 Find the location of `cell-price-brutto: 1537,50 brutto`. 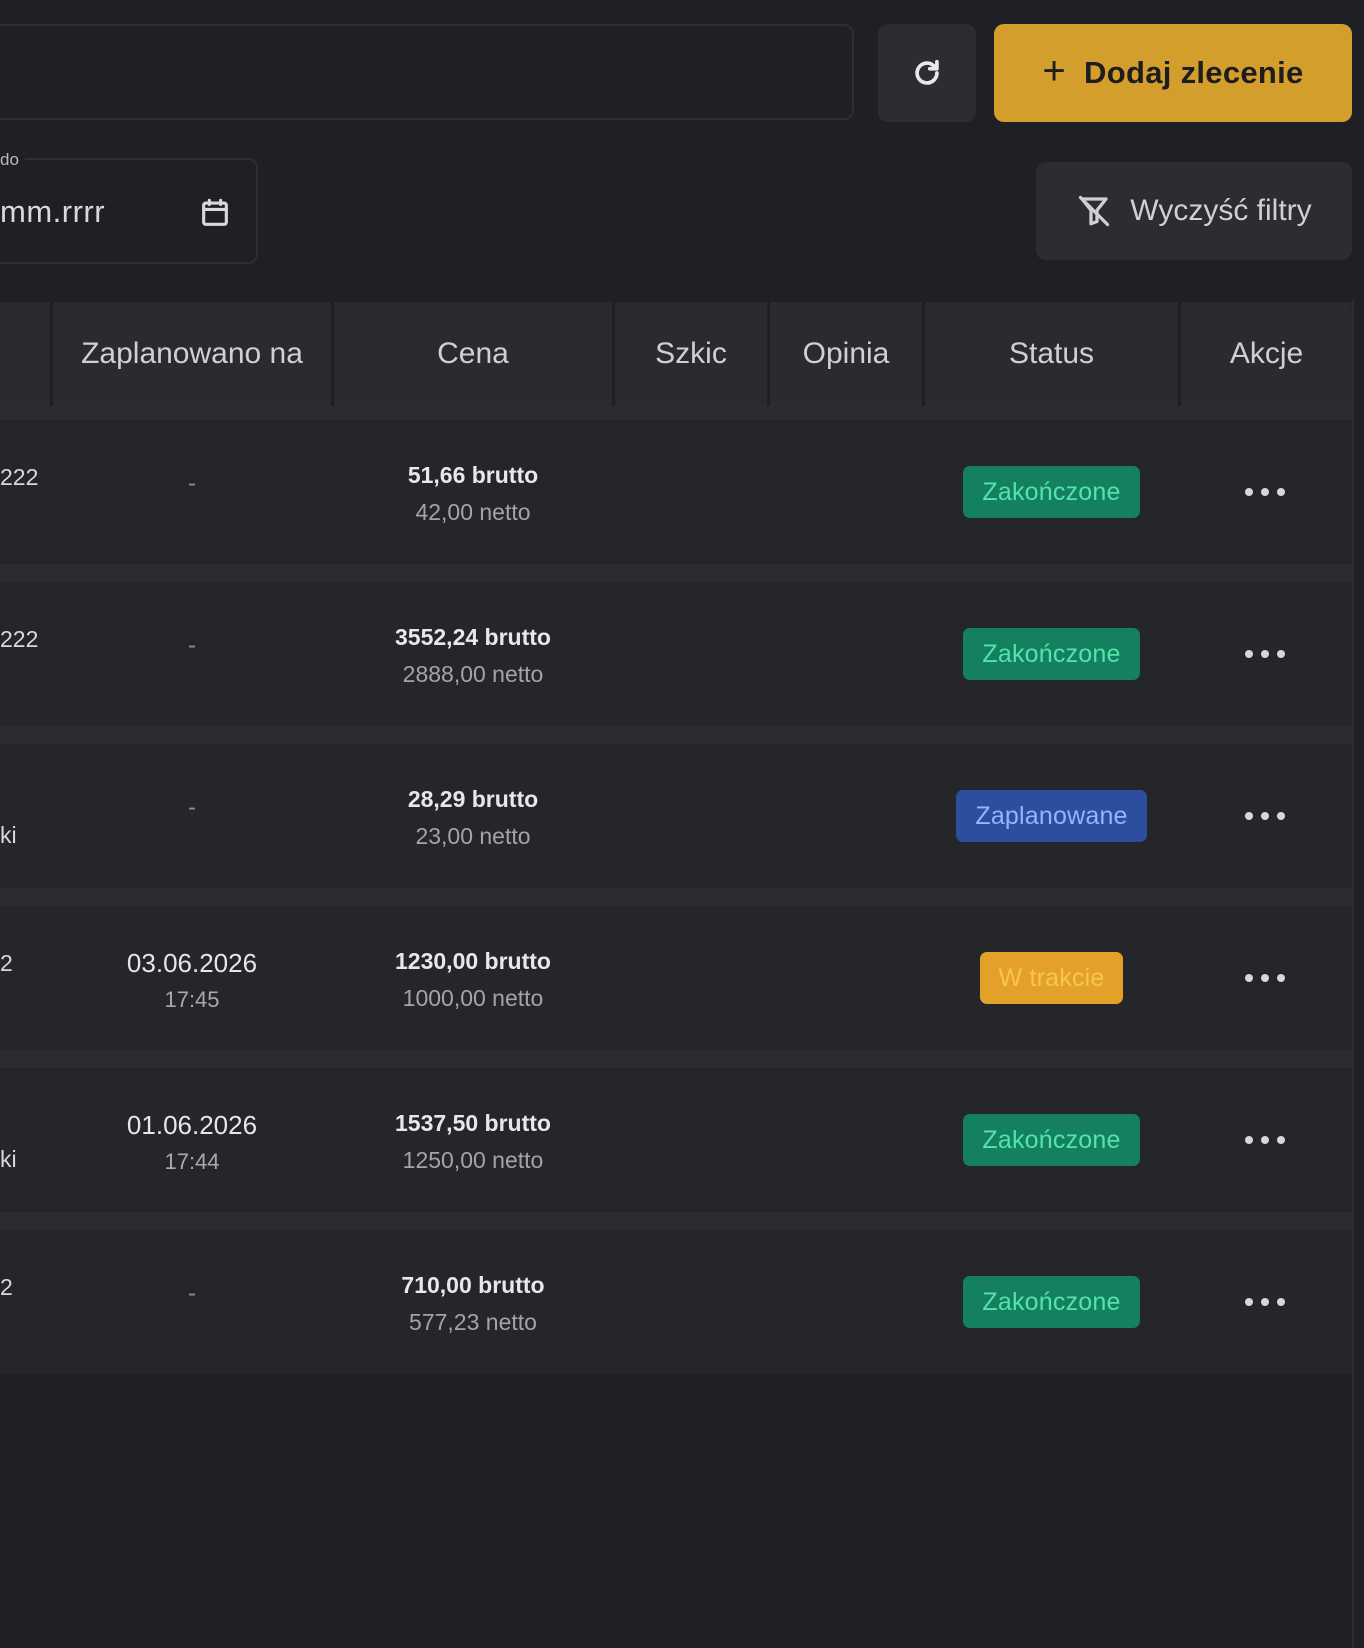

cell-price-brutto: 1537,50 brutto is located at coordinates (473, 1123).